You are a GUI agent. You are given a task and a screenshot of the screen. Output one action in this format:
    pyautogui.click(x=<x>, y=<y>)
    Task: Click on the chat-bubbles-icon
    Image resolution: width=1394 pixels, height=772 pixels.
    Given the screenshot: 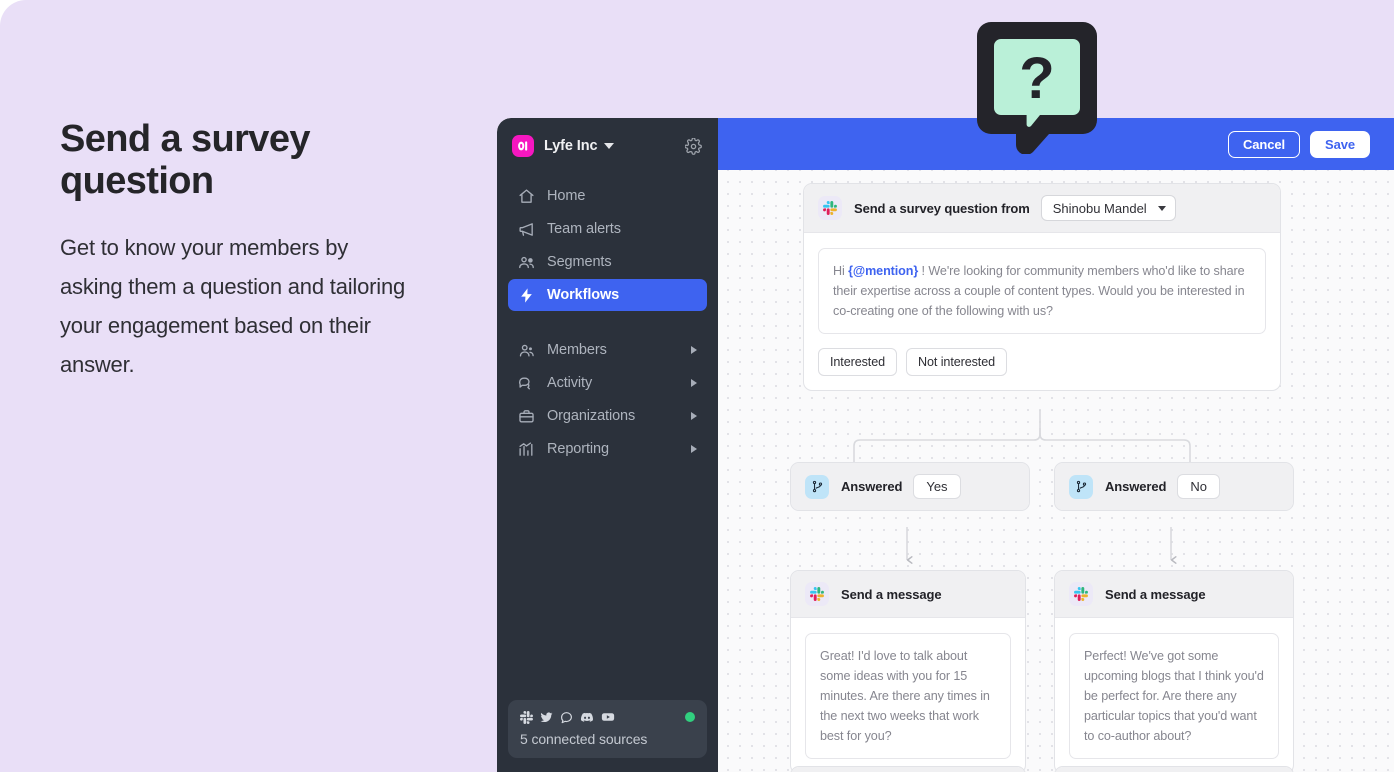 What is the action you would take?
    pyautogui.click(x=525, y=383)
    